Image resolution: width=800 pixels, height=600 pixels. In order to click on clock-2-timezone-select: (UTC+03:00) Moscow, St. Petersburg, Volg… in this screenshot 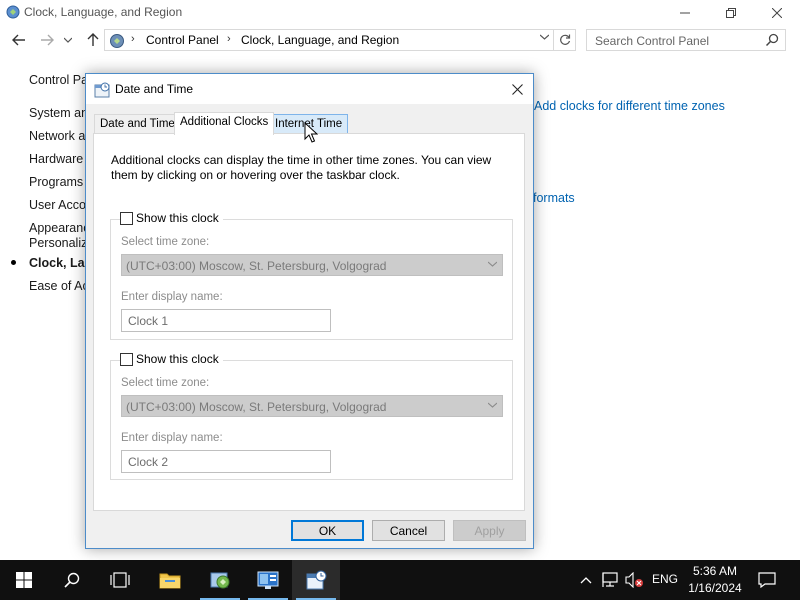, I will do `click(312, 406)`.